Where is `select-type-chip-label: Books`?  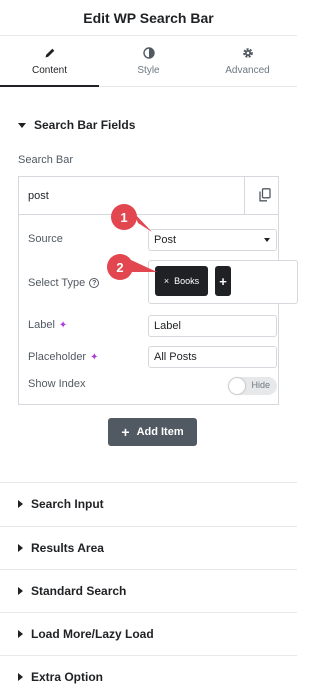 select-type-chip-label: Books is located at coordinates (187, 281).